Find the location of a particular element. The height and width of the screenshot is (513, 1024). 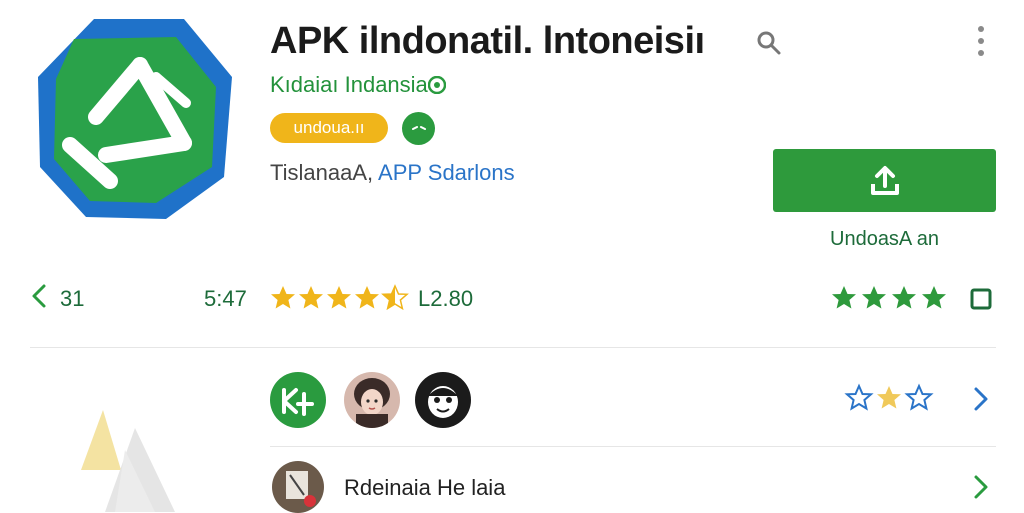

download-button is located at coordinates (884, 180).